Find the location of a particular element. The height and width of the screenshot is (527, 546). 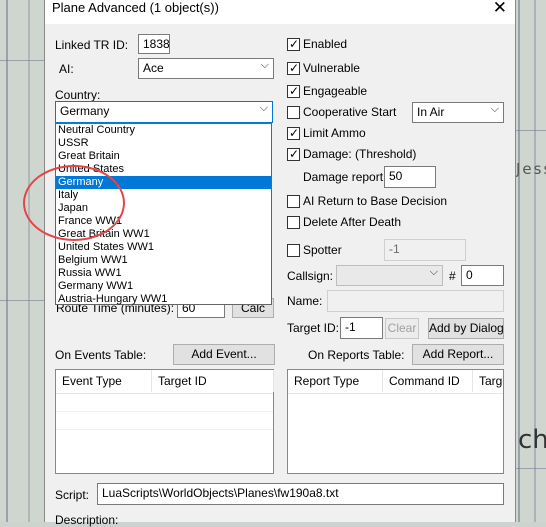

close-icon: ✕ is located at coordinates (500, 9).